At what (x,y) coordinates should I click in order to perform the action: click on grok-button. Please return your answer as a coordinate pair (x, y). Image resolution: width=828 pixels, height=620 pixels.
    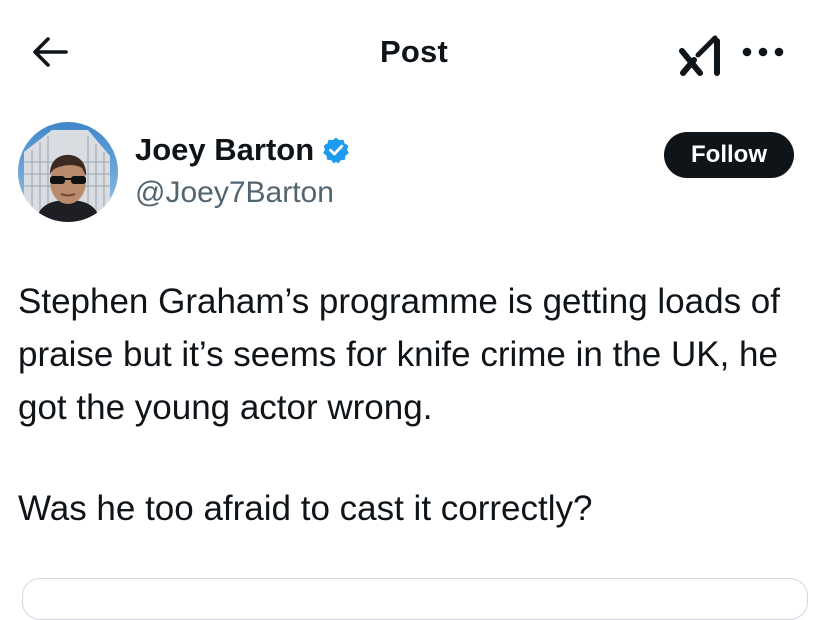
    Looking at the image, I should click on (701, 58).